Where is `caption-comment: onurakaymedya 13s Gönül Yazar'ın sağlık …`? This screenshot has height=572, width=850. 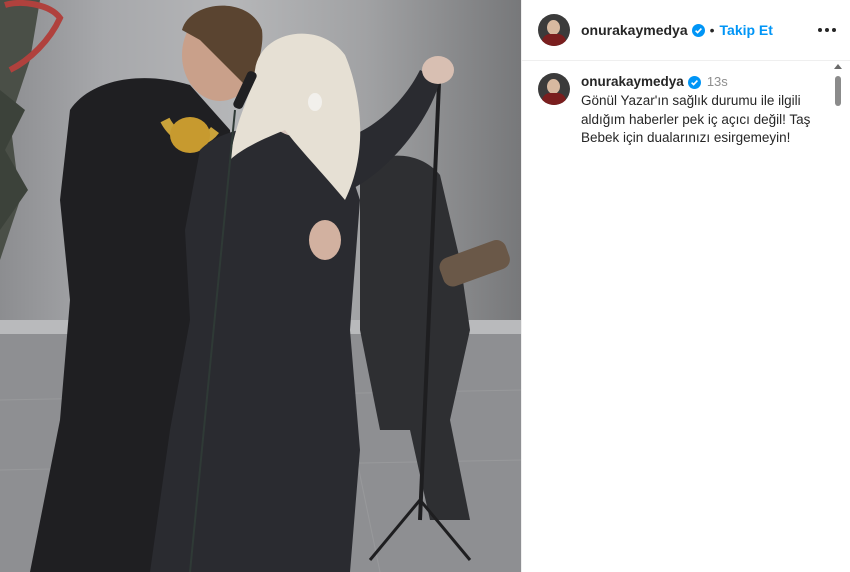
caption-comment: onurakaymedya 13s Gönül Yazar'ın sağlık … is located at coordinates (686, 104).